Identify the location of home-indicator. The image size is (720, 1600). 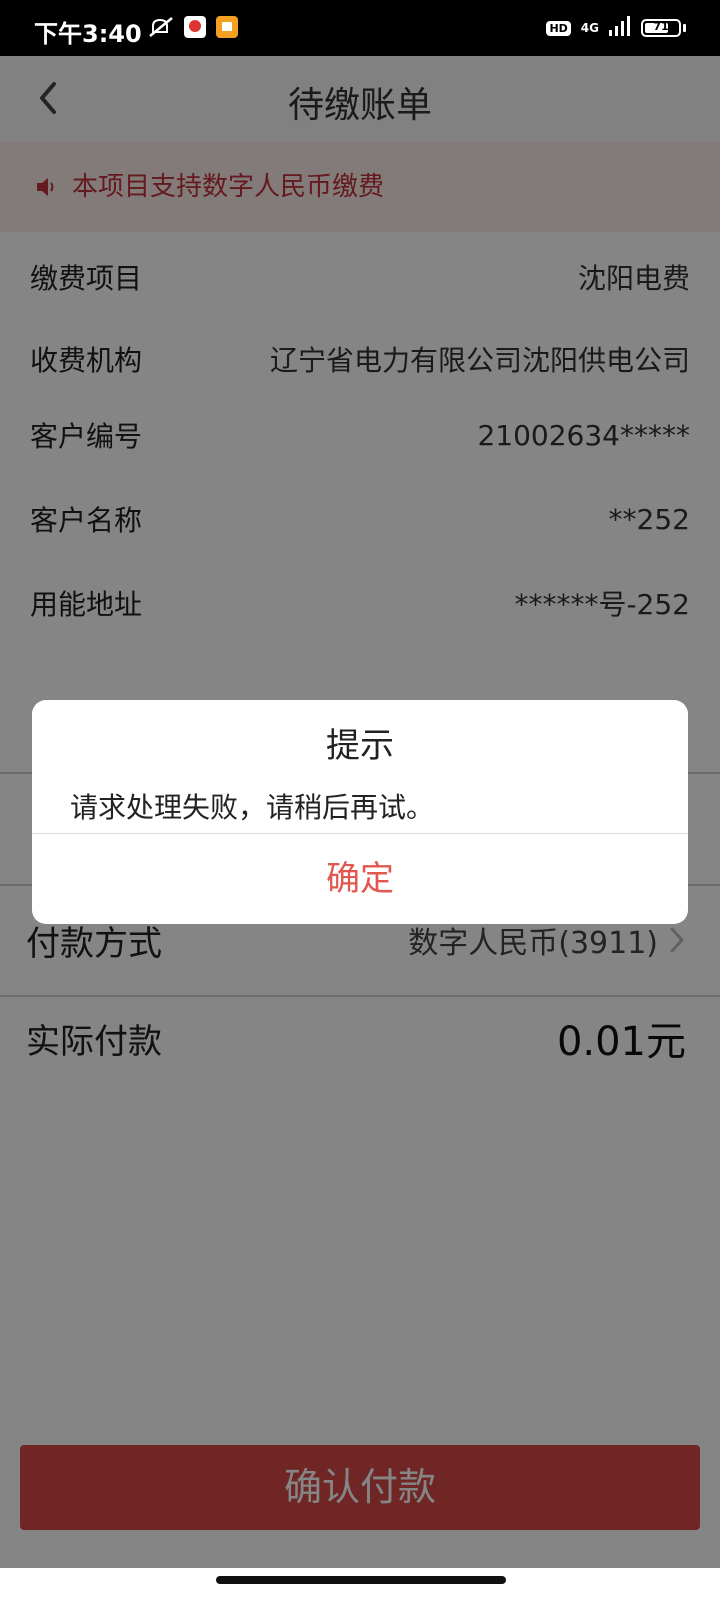
(361, 1580).